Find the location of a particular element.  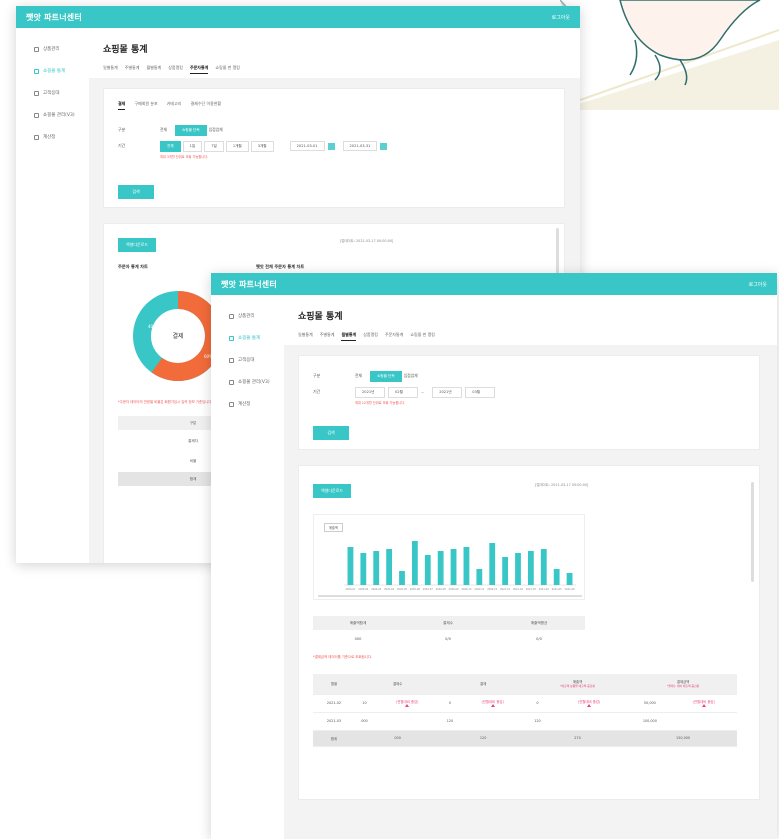

date-to-input: 2021-03-31 is located at coordinates (360, 146).